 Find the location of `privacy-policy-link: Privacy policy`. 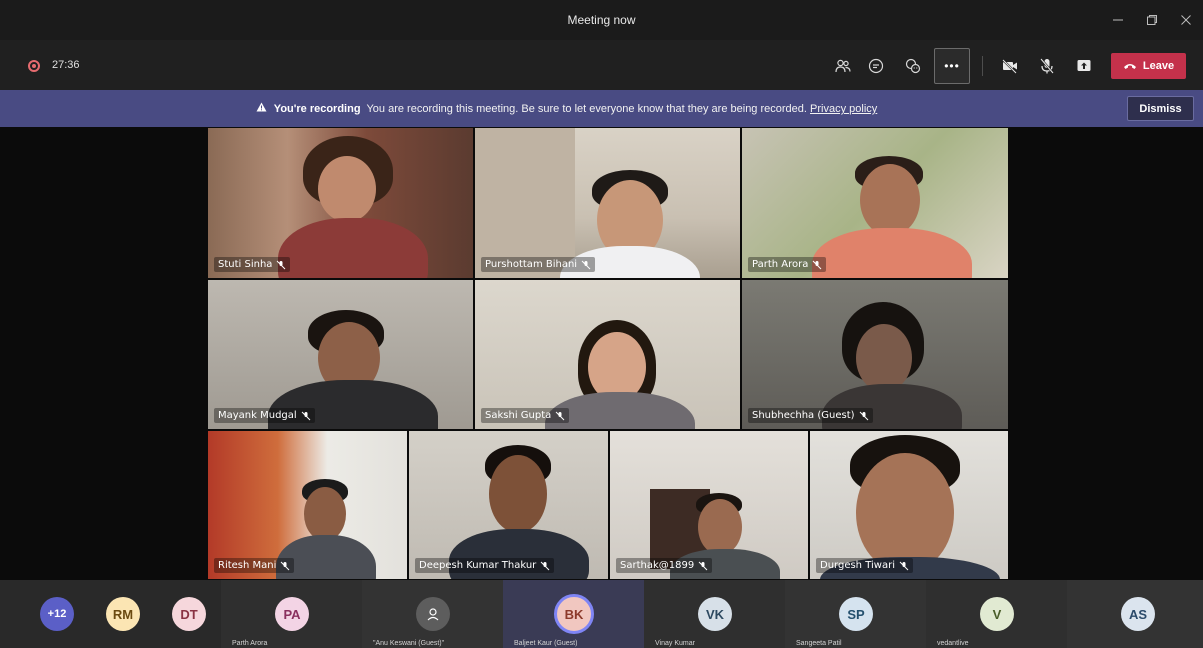

privacy-policy-link: Privacy policy is located at coordinates (843, 109).